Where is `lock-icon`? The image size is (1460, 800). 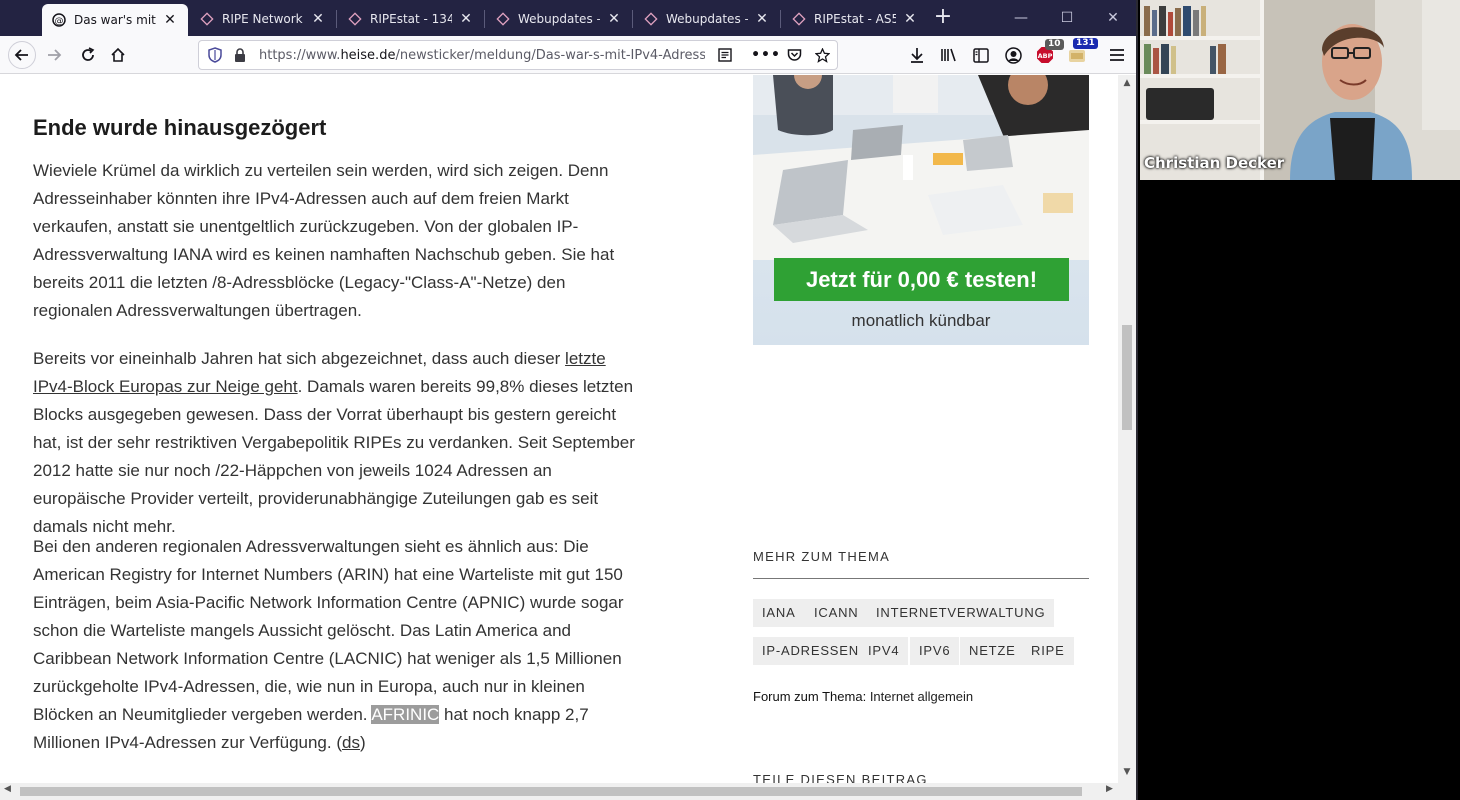 lock-icon is located at coordinates (240, 55).